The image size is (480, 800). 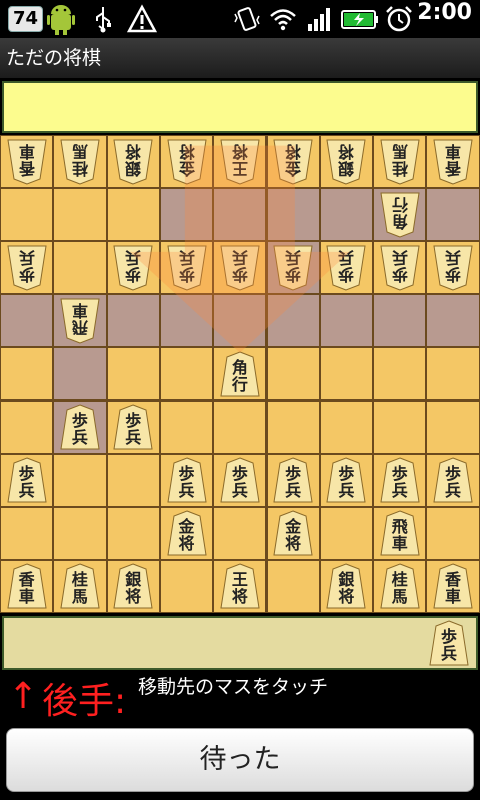 I want to click on player-piece: 飛車, so click(x=400, y=533).